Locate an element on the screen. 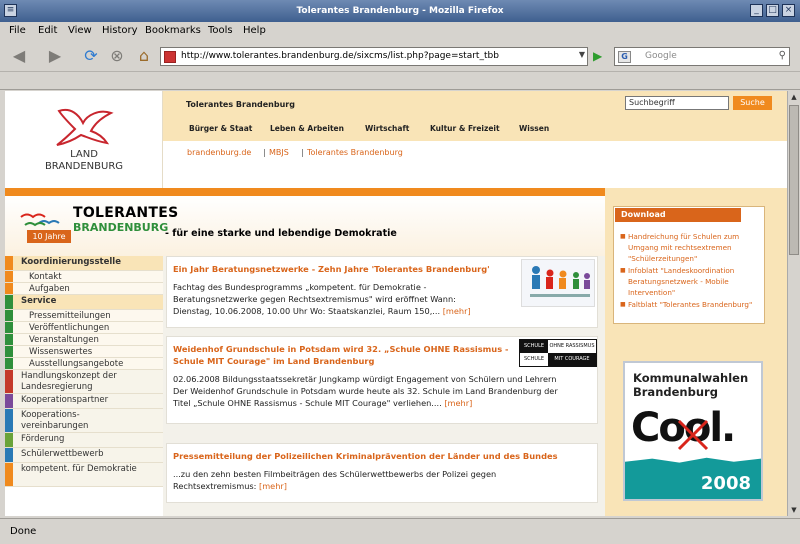 The height and width of the screenshot is (544, 800). reload-icon: ⟳ is located at coordinates (91, 56).